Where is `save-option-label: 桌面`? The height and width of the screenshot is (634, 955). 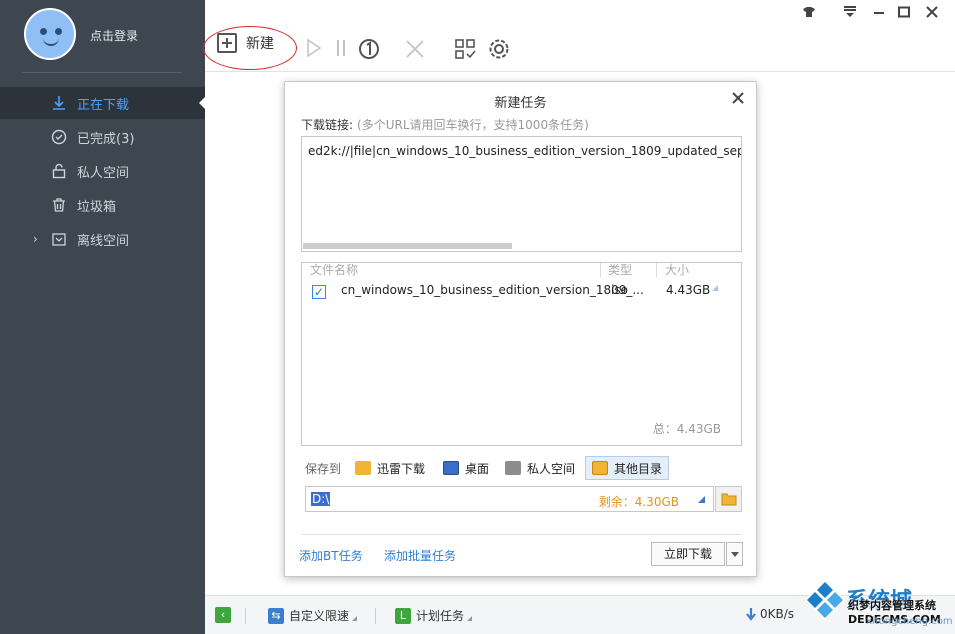 save-option-label: 桌面 is located at coordinates (477, 468).